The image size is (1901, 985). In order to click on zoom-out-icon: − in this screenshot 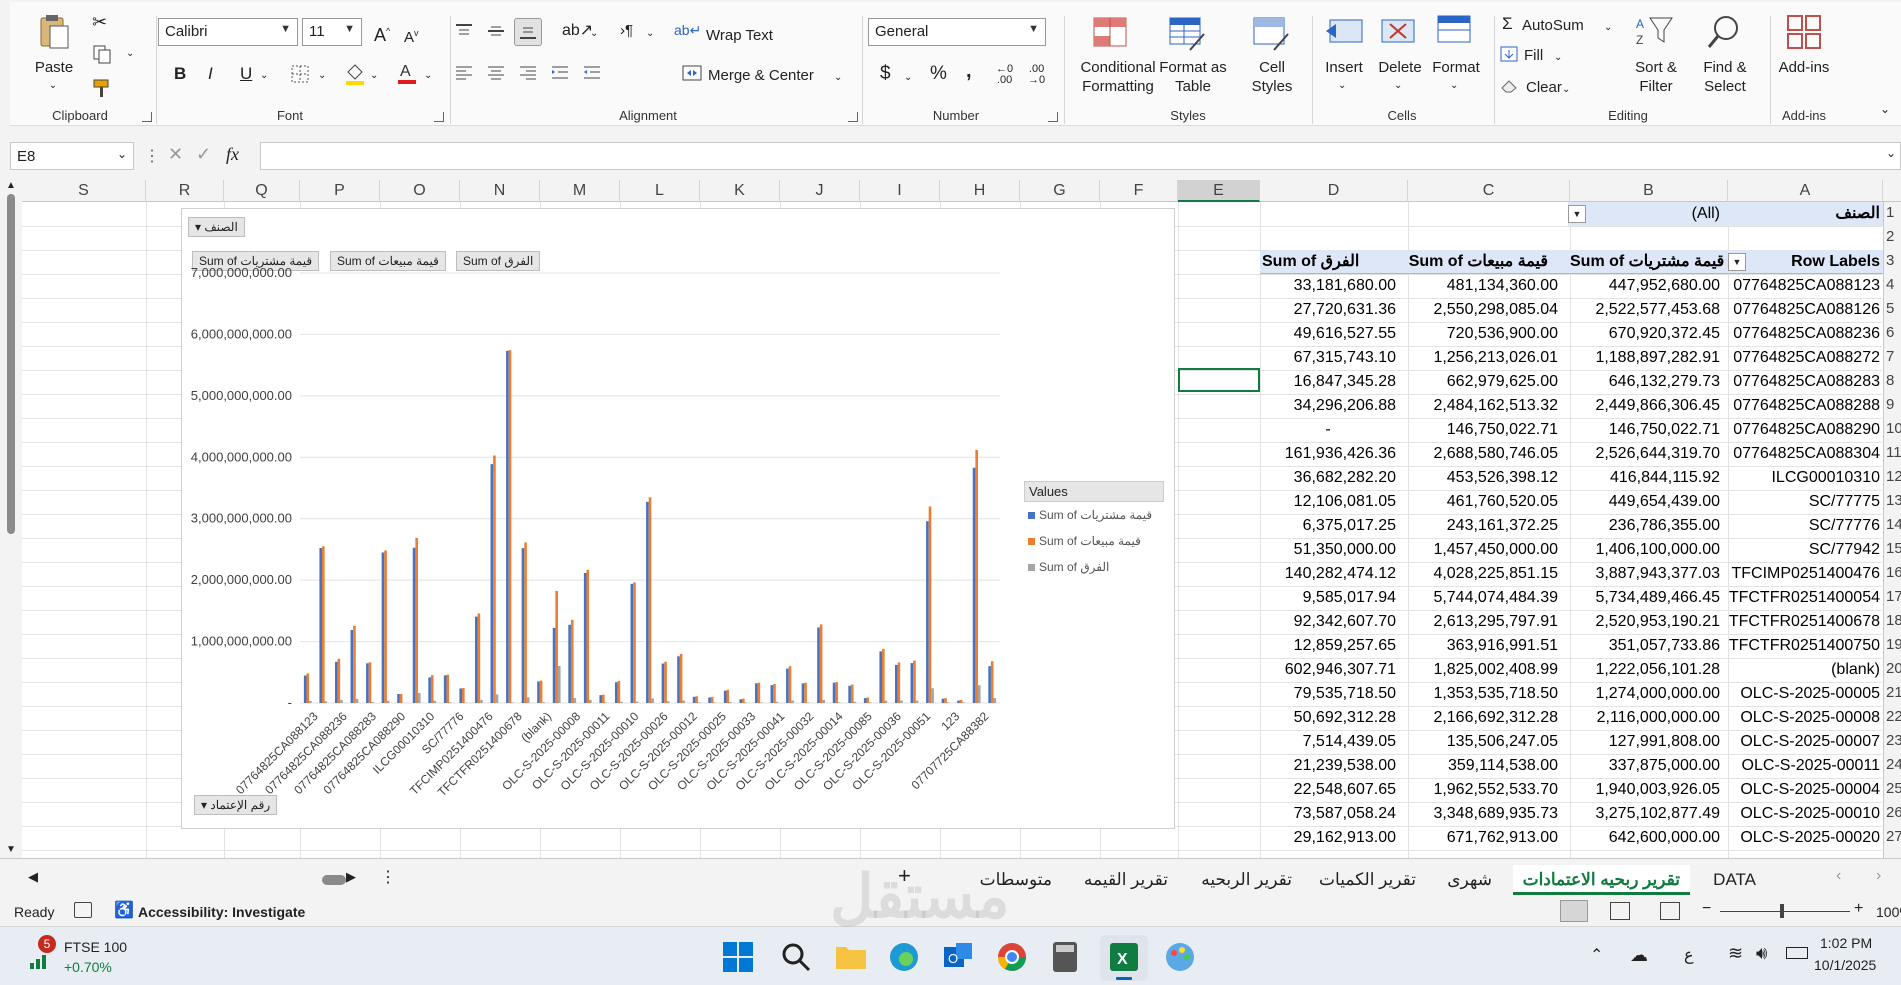, I will do `click(1706, 909)`.